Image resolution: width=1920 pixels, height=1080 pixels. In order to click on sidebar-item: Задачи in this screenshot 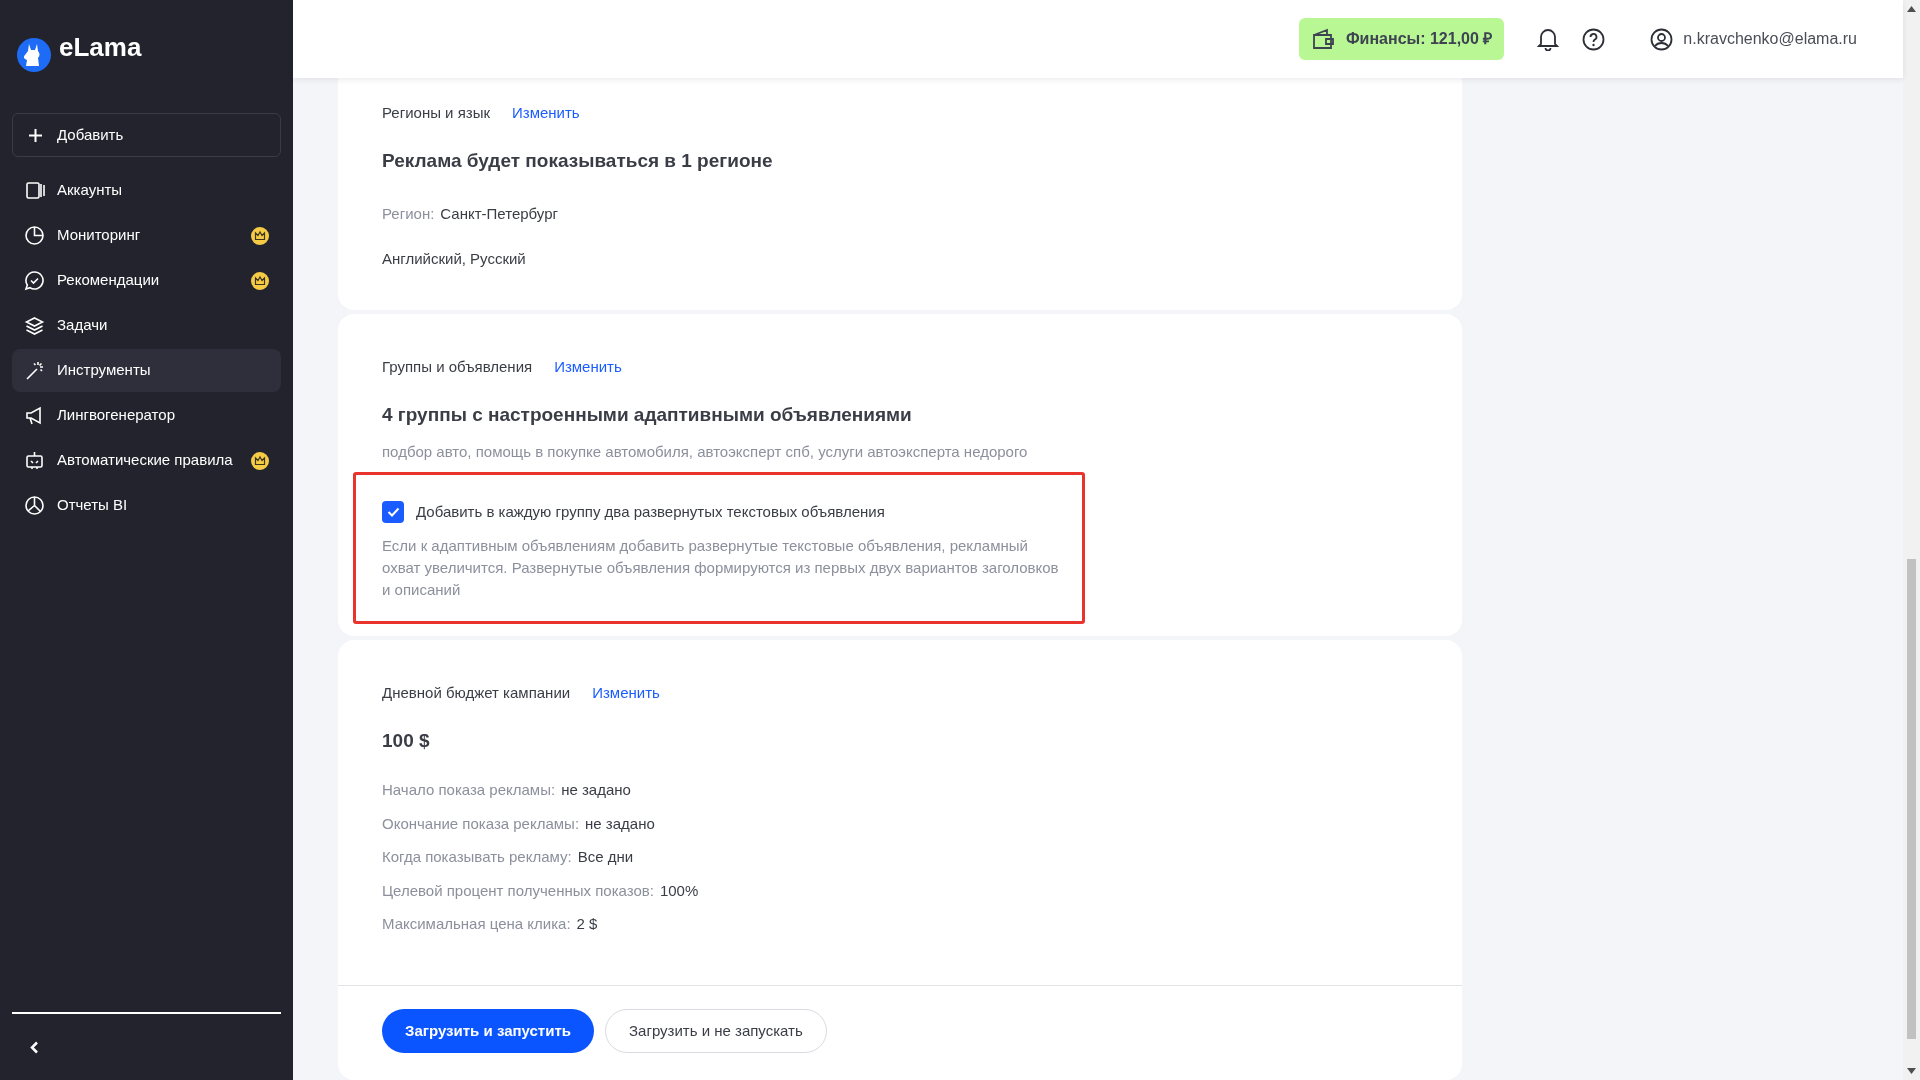, I will do `click(146, 325)`.